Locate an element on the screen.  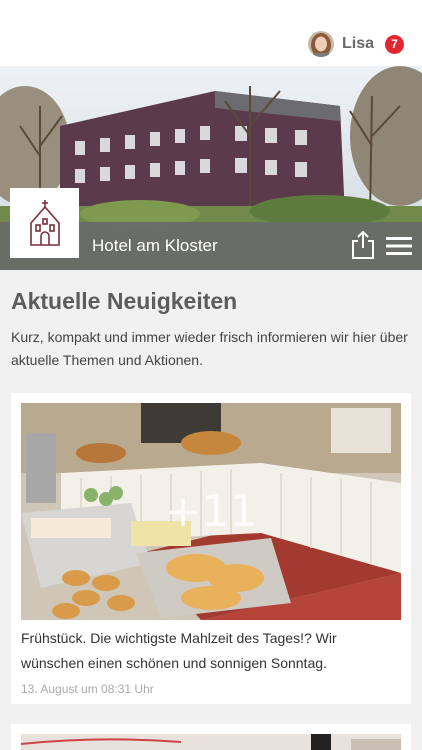
news-photo is located at coordinates (211, 742).